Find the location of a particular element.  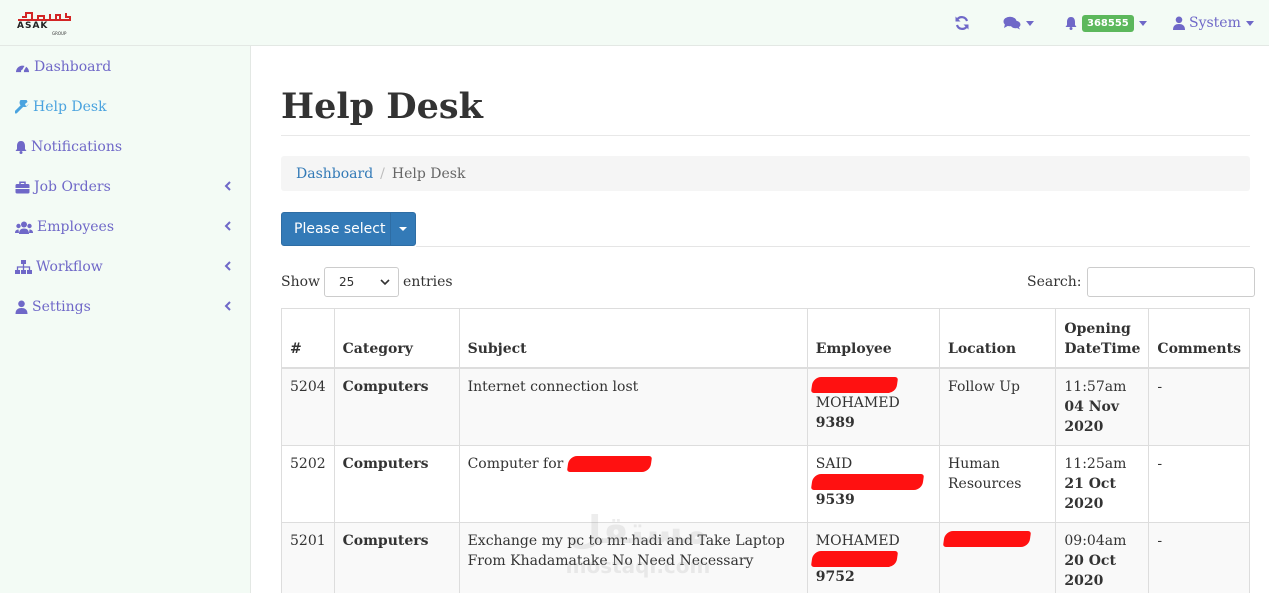

cell-opening-datetime: 09:04am 20 Oct 2020 is located at coordinates (1102, 557).